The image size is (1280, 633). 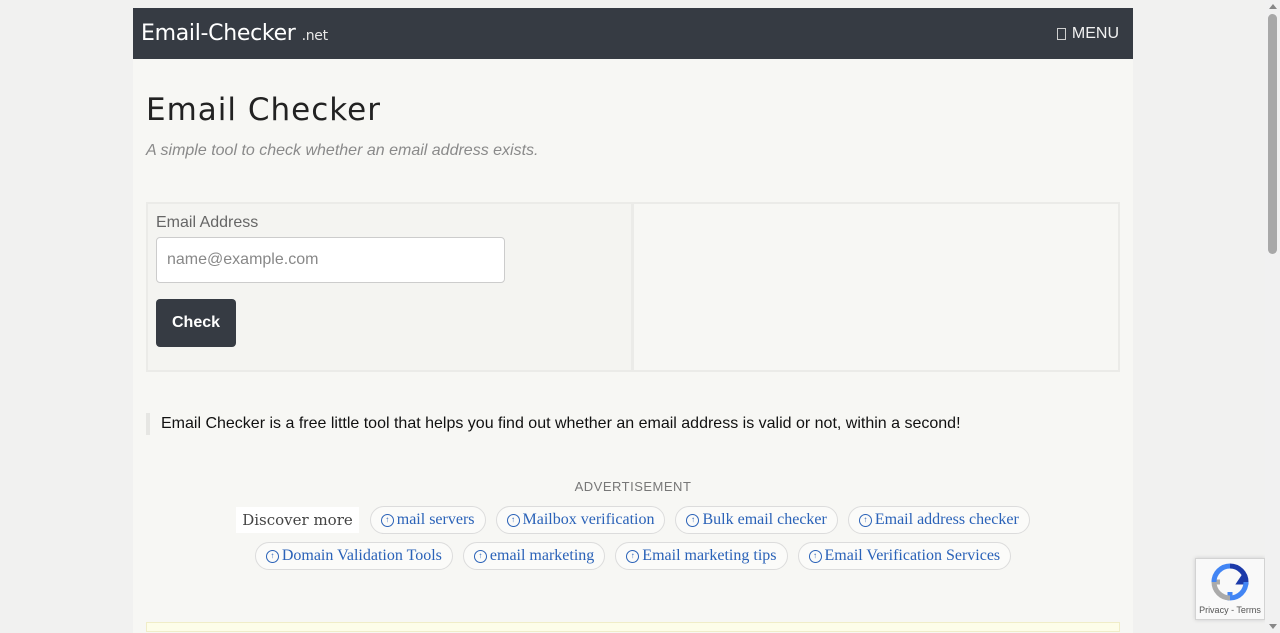 What do you see at coordinates (361, 555) in the screenshot?
I see `discover-chip-label: Domain Validation Tools` at bounding box center [361, 555].